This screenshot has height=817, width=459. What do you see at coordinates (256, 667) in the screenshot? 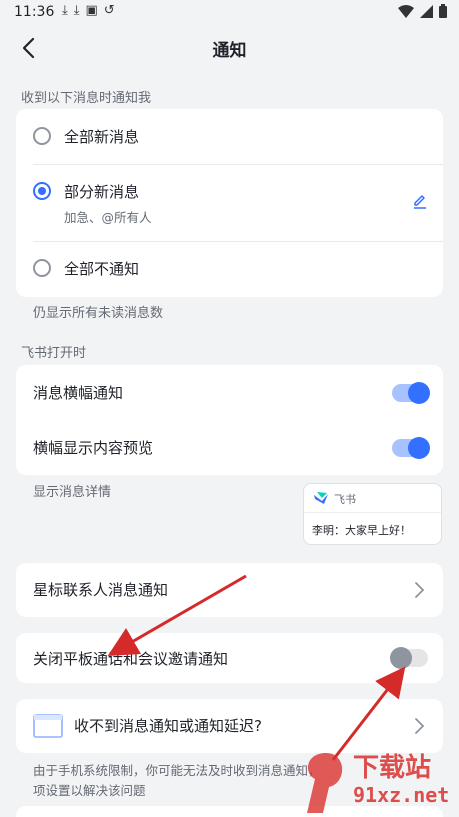
I see `annotation-arrows` at bounding box center [256, 667].